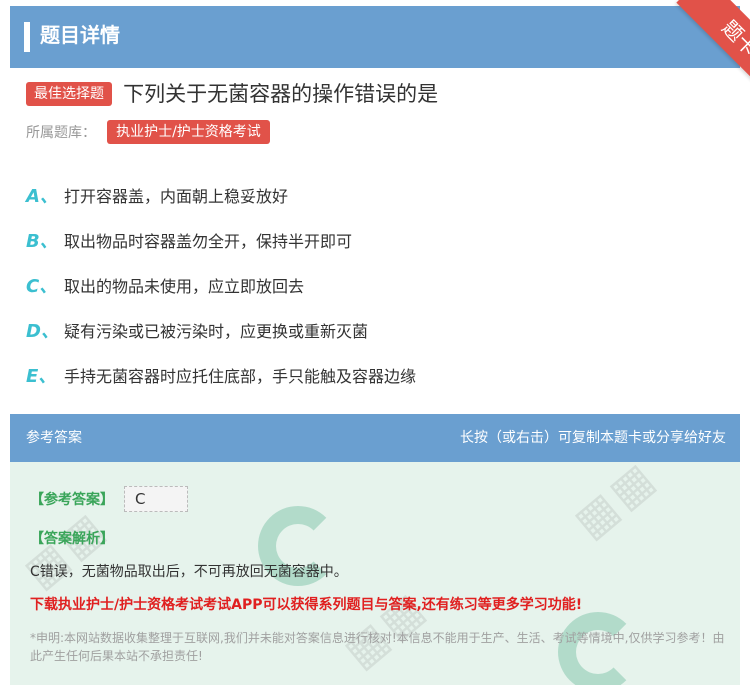 The image size is (750, 685). I want to click on share-hint: 长按（或右击）可复制本题卡或分享给好友, so click(593, 438).